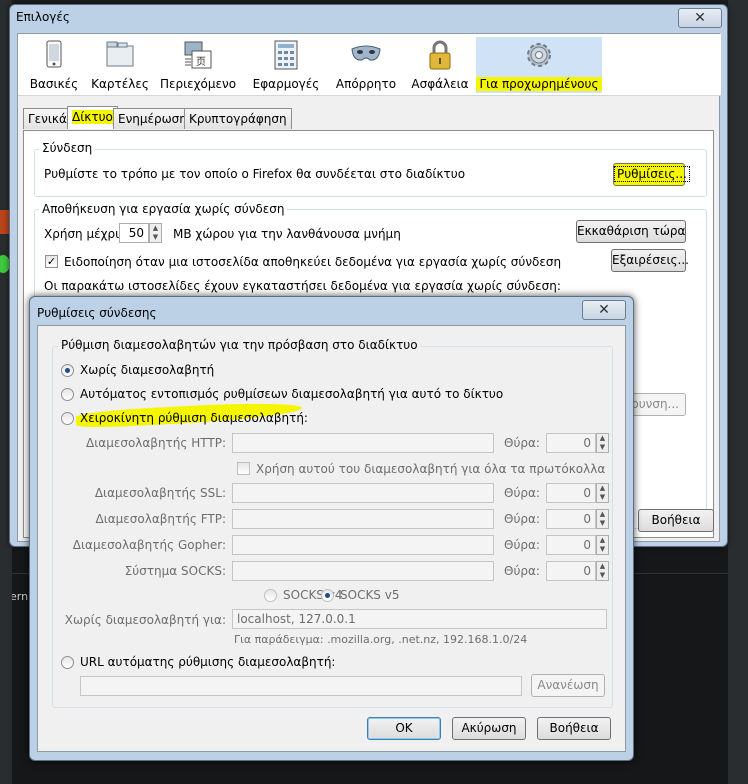 This screenshot has height=784, width=748. What do you see at coordinates (120, 54) in the screenshot?
I see `tabs-icon` at bounding box center [120, 54].